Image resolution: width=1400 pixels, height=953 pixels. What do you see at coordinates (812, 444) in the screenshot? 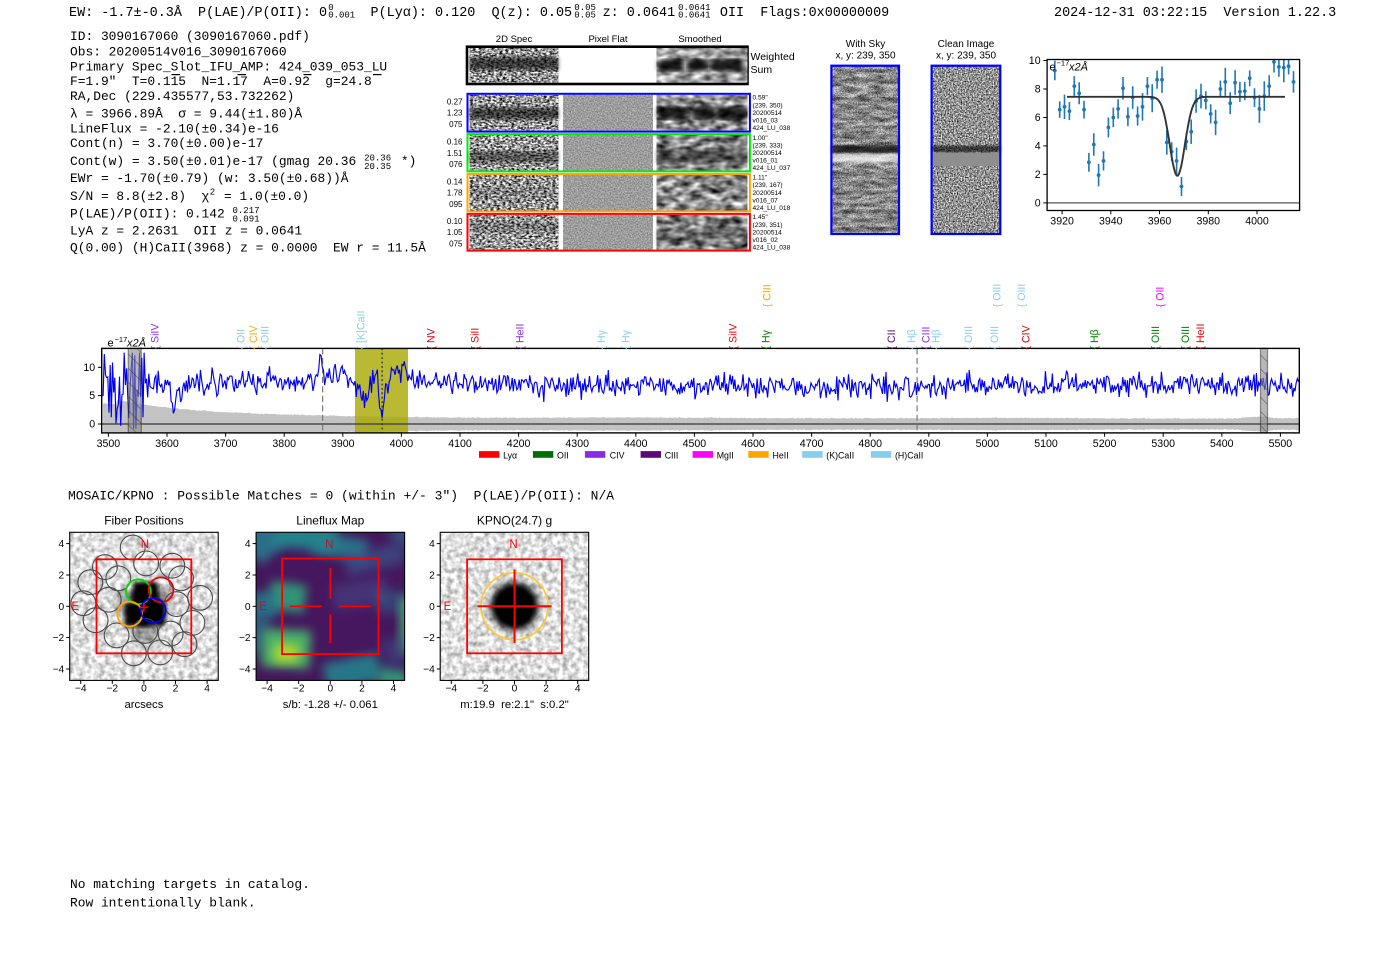
I see `svg-text: 4700` at bounding box center [812, 444].